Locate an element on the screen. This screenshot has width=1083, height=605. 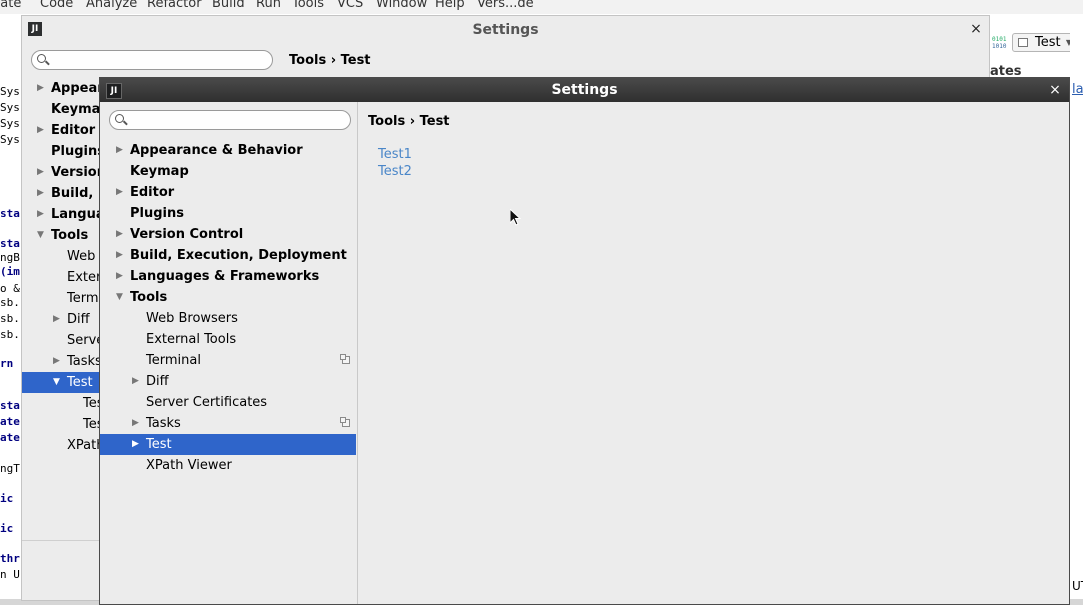
tree-item-label: XPath Viewer is located at coordinates (189, 465).